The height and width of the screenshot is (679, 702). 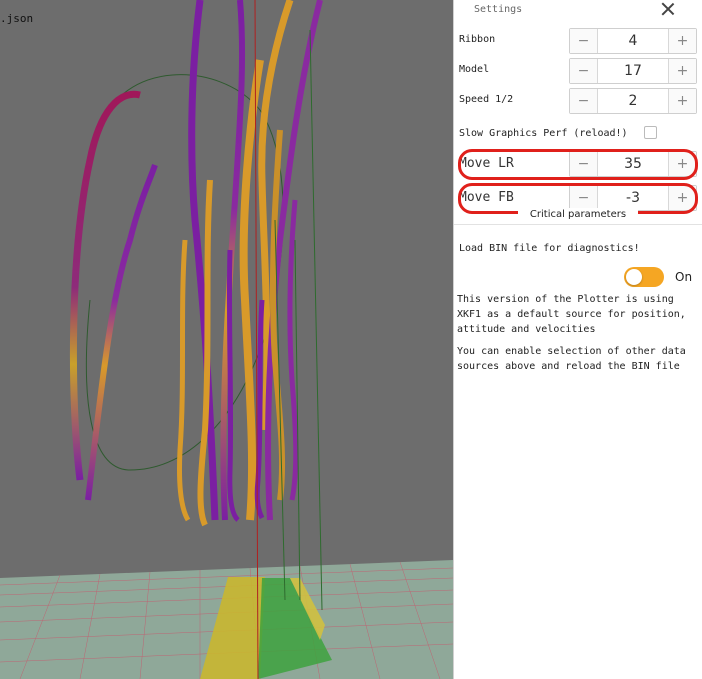 What do you see at coordinates (543, 133) in the screenshot?
I see `slow-graphics-label: Slow Graphics Perf (reload!)` at bounding box center [543, 133].